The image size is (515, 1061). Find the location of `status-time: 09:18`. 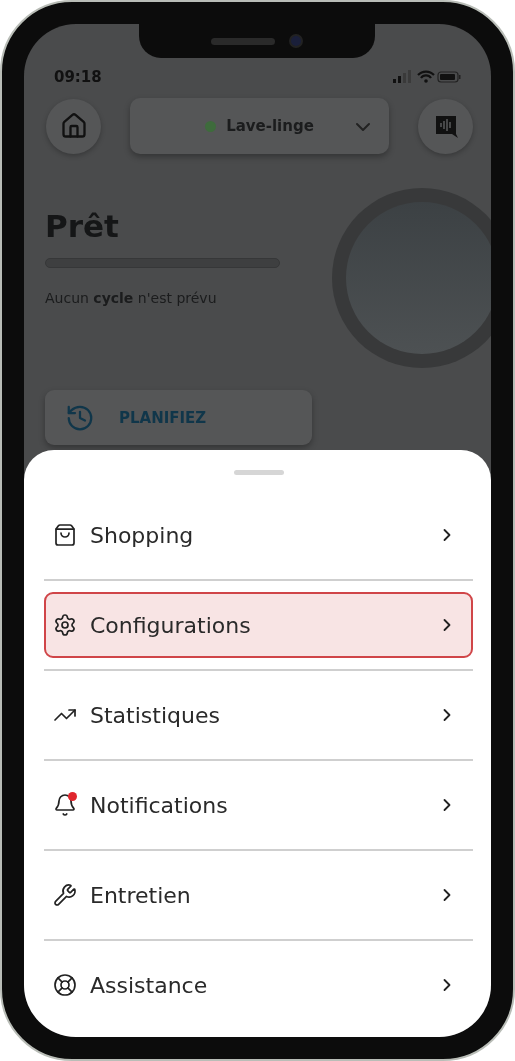

status-time: 09:18 is located at coordinates (78, 77).